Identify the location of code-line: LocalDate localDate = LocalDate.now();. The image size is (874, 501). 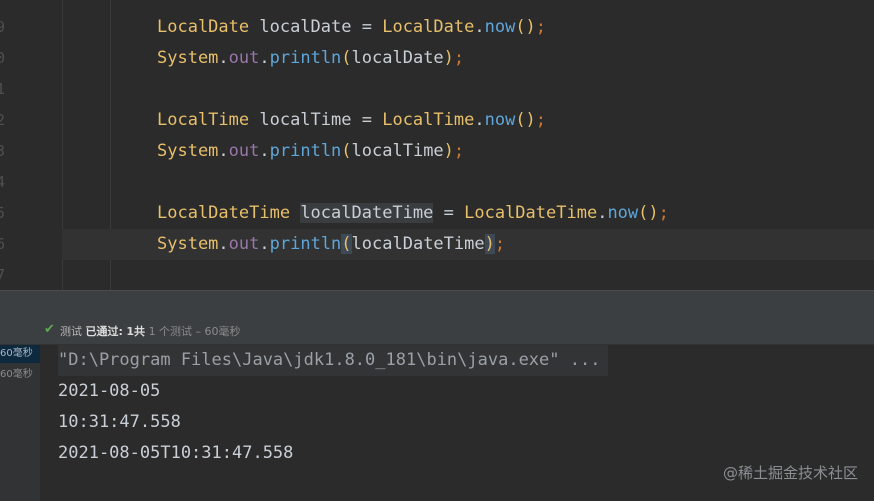
(468, 27).